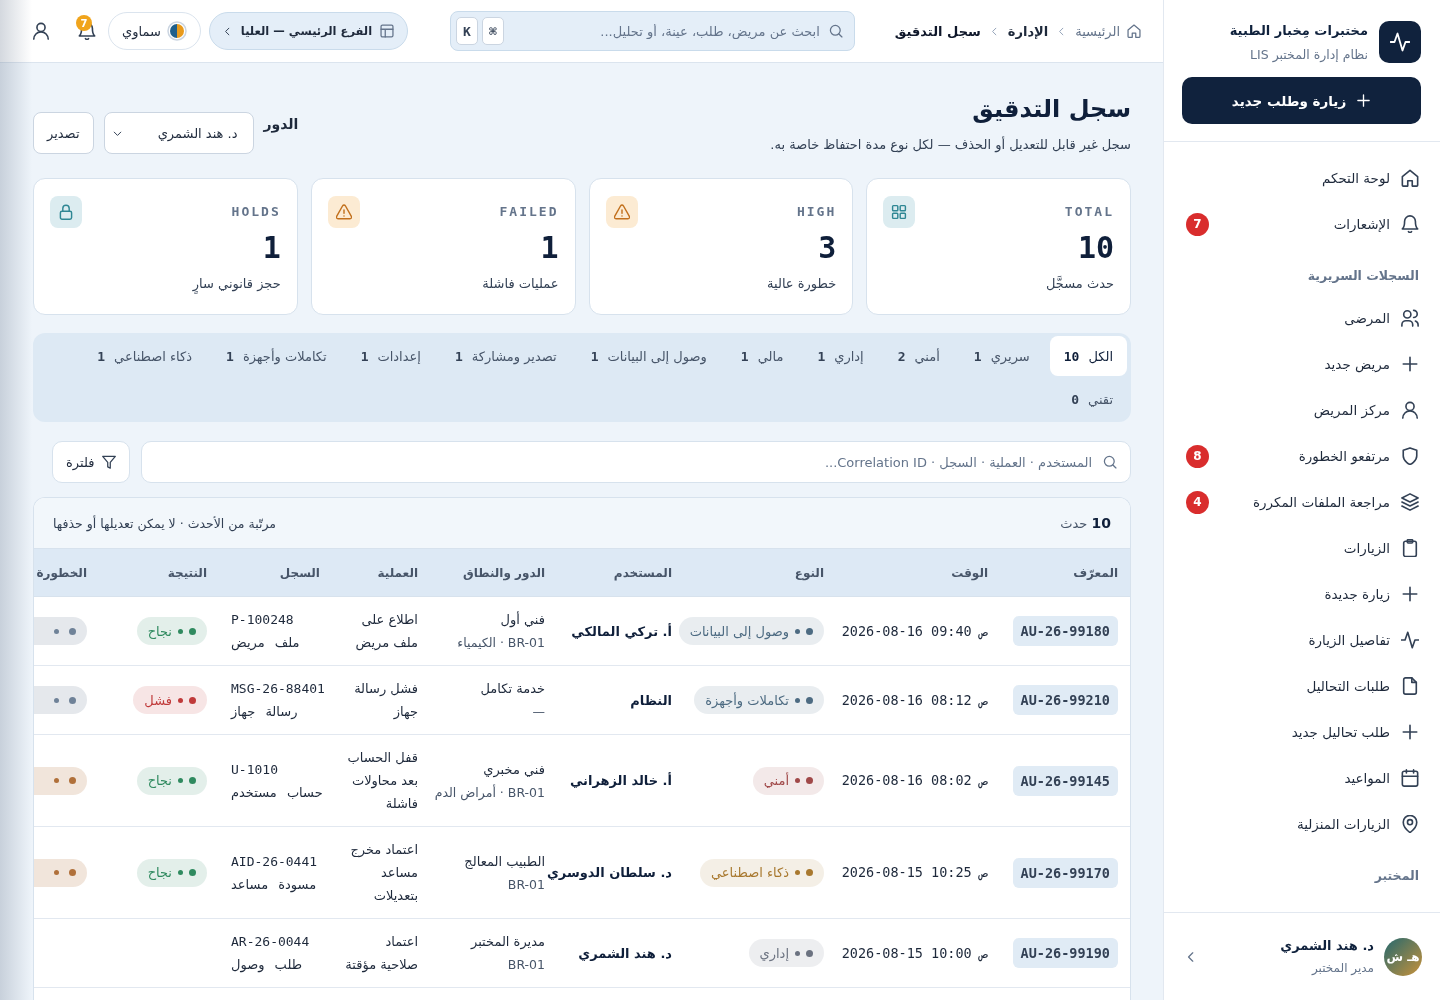 The height and width of the screenshot is (1000, 1440). What do you see at coordinates (801, 283) in the screenshot?
I see `stat-caption: خطورة عالية` at bounding box center [801, 283].